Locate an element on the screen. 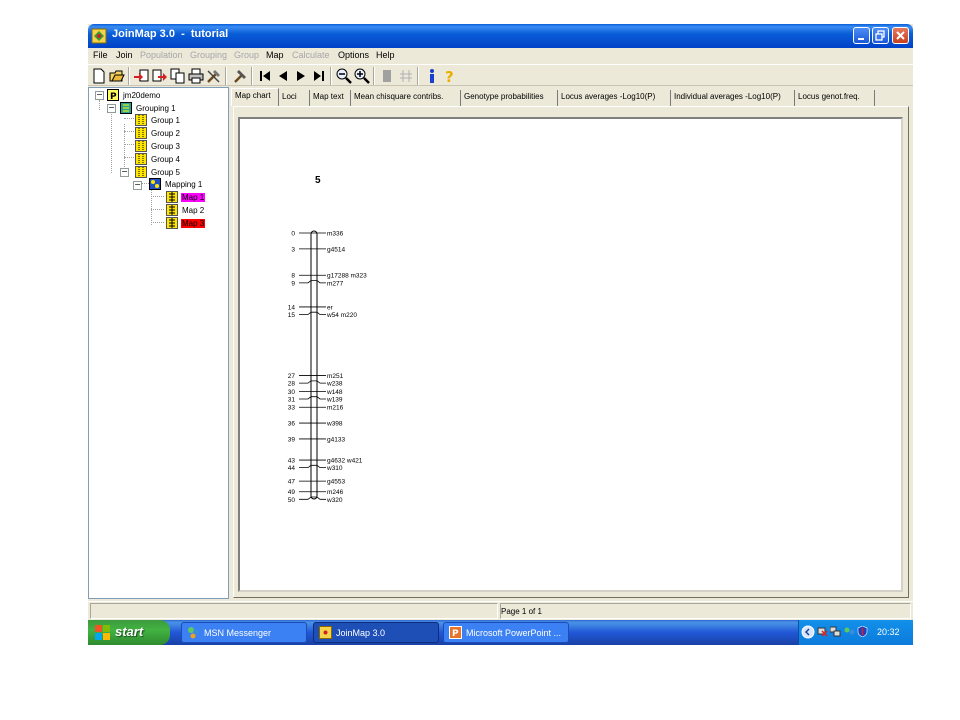  close-button is located at coordinates (900, 35).